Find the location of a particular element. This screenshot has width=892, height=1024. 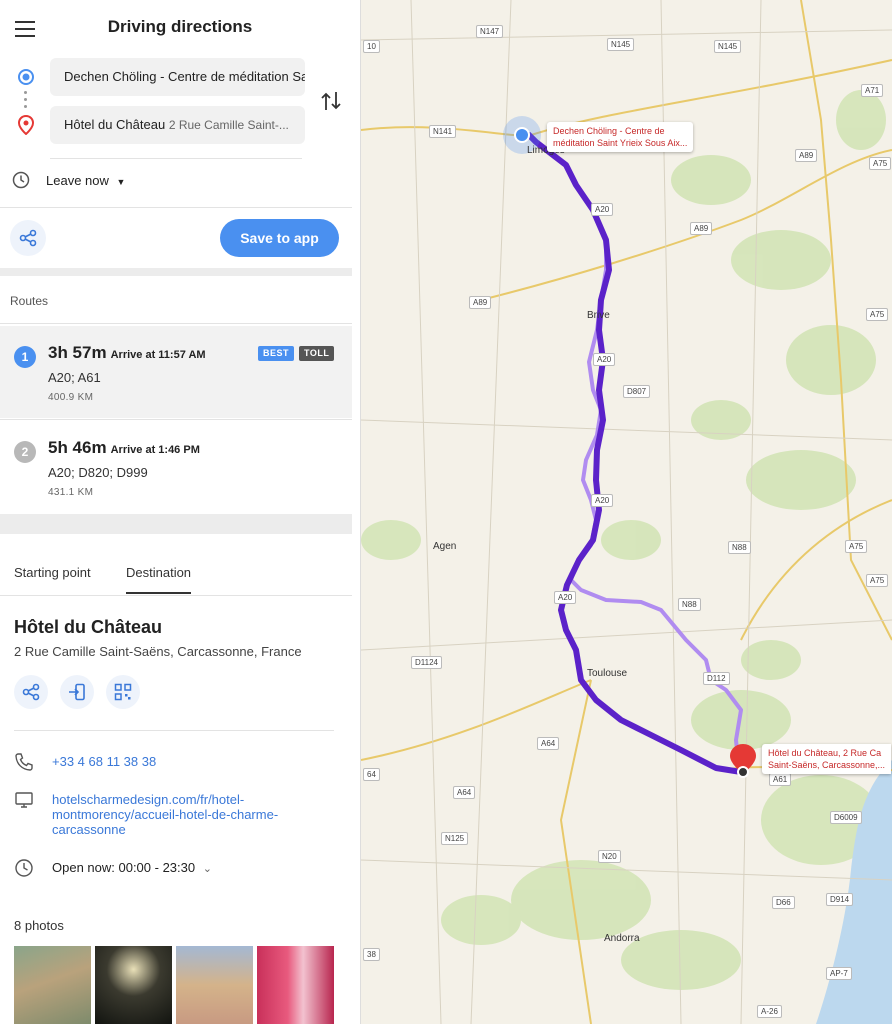

road-shield: A64 is located at coordinates (548, 743).